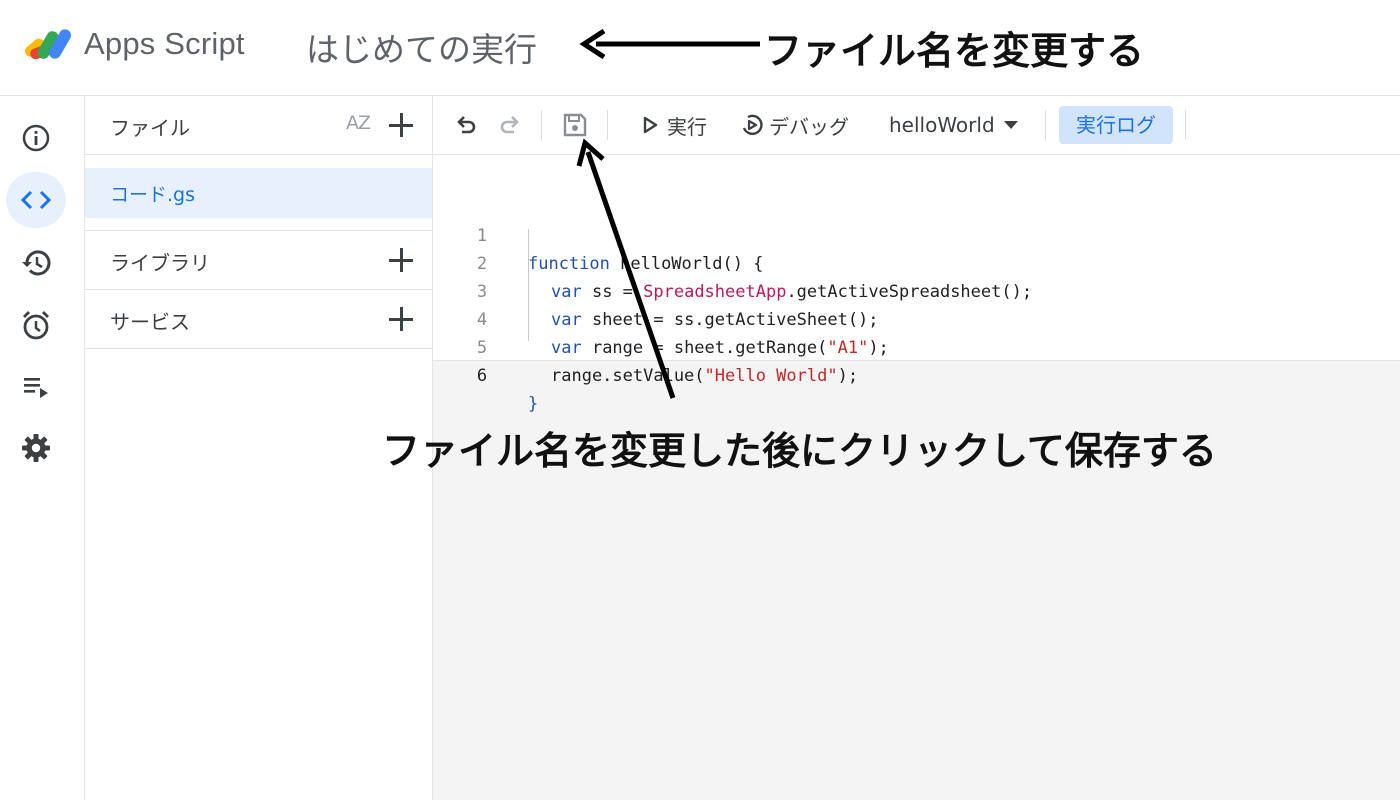 This screenshot has height=800, width=1400. Describe the element at coordinates (258, 260) in the screenshot. I see `libraries-section-header: ライブラリ` at that location.